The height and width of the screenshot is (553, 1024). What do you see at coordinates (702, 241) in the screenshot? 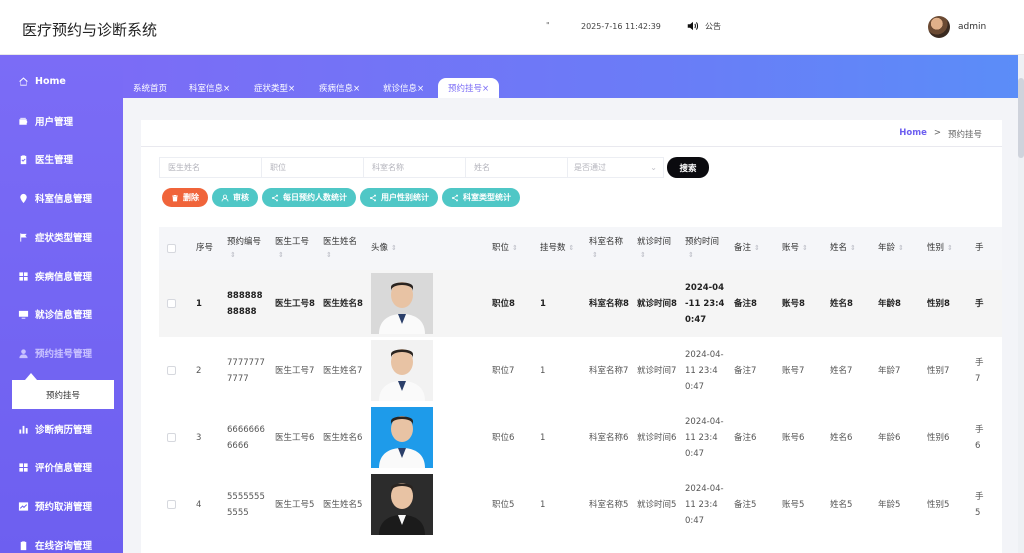
I see `column-header: 预约时间` at bounding box center [702, 241].